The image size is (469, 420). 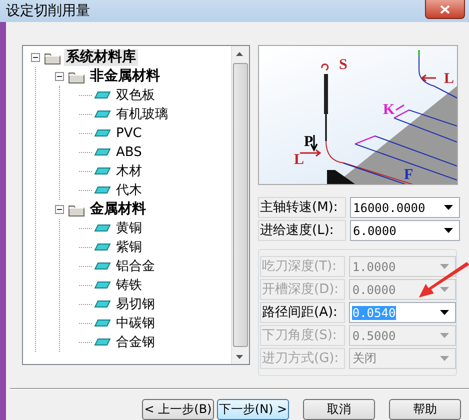 What do you see at coordinates (129, 152) in the screenshot?
I see `tree-item: ABS` at bounding box center [129, 152].